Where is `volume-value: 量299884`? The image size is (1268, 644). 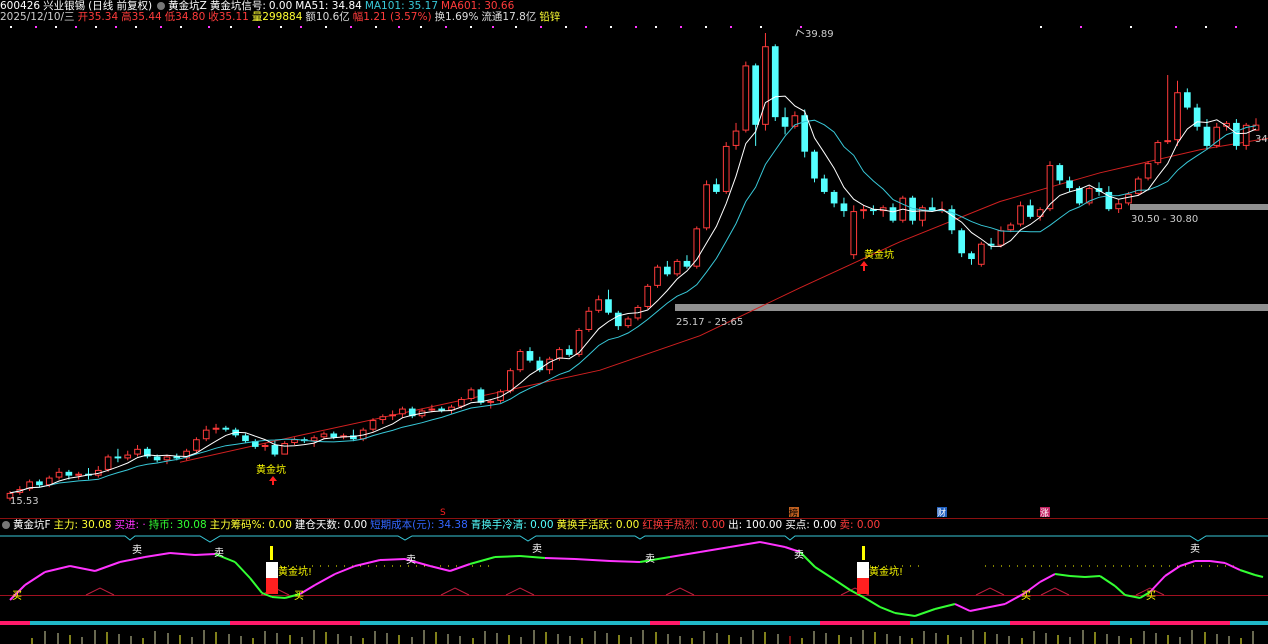 volume-value: 量299884 is located at coordinates (277, 17).